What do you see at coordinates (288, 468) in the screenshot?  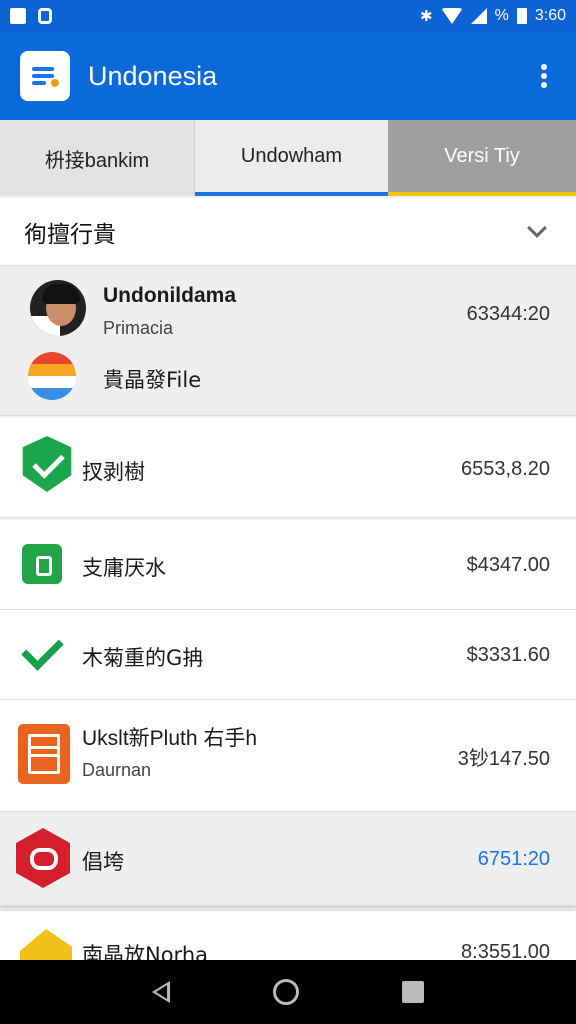 I see `list-item: 扠剥樹 6553,8.20` at bounding box center [288, 468].